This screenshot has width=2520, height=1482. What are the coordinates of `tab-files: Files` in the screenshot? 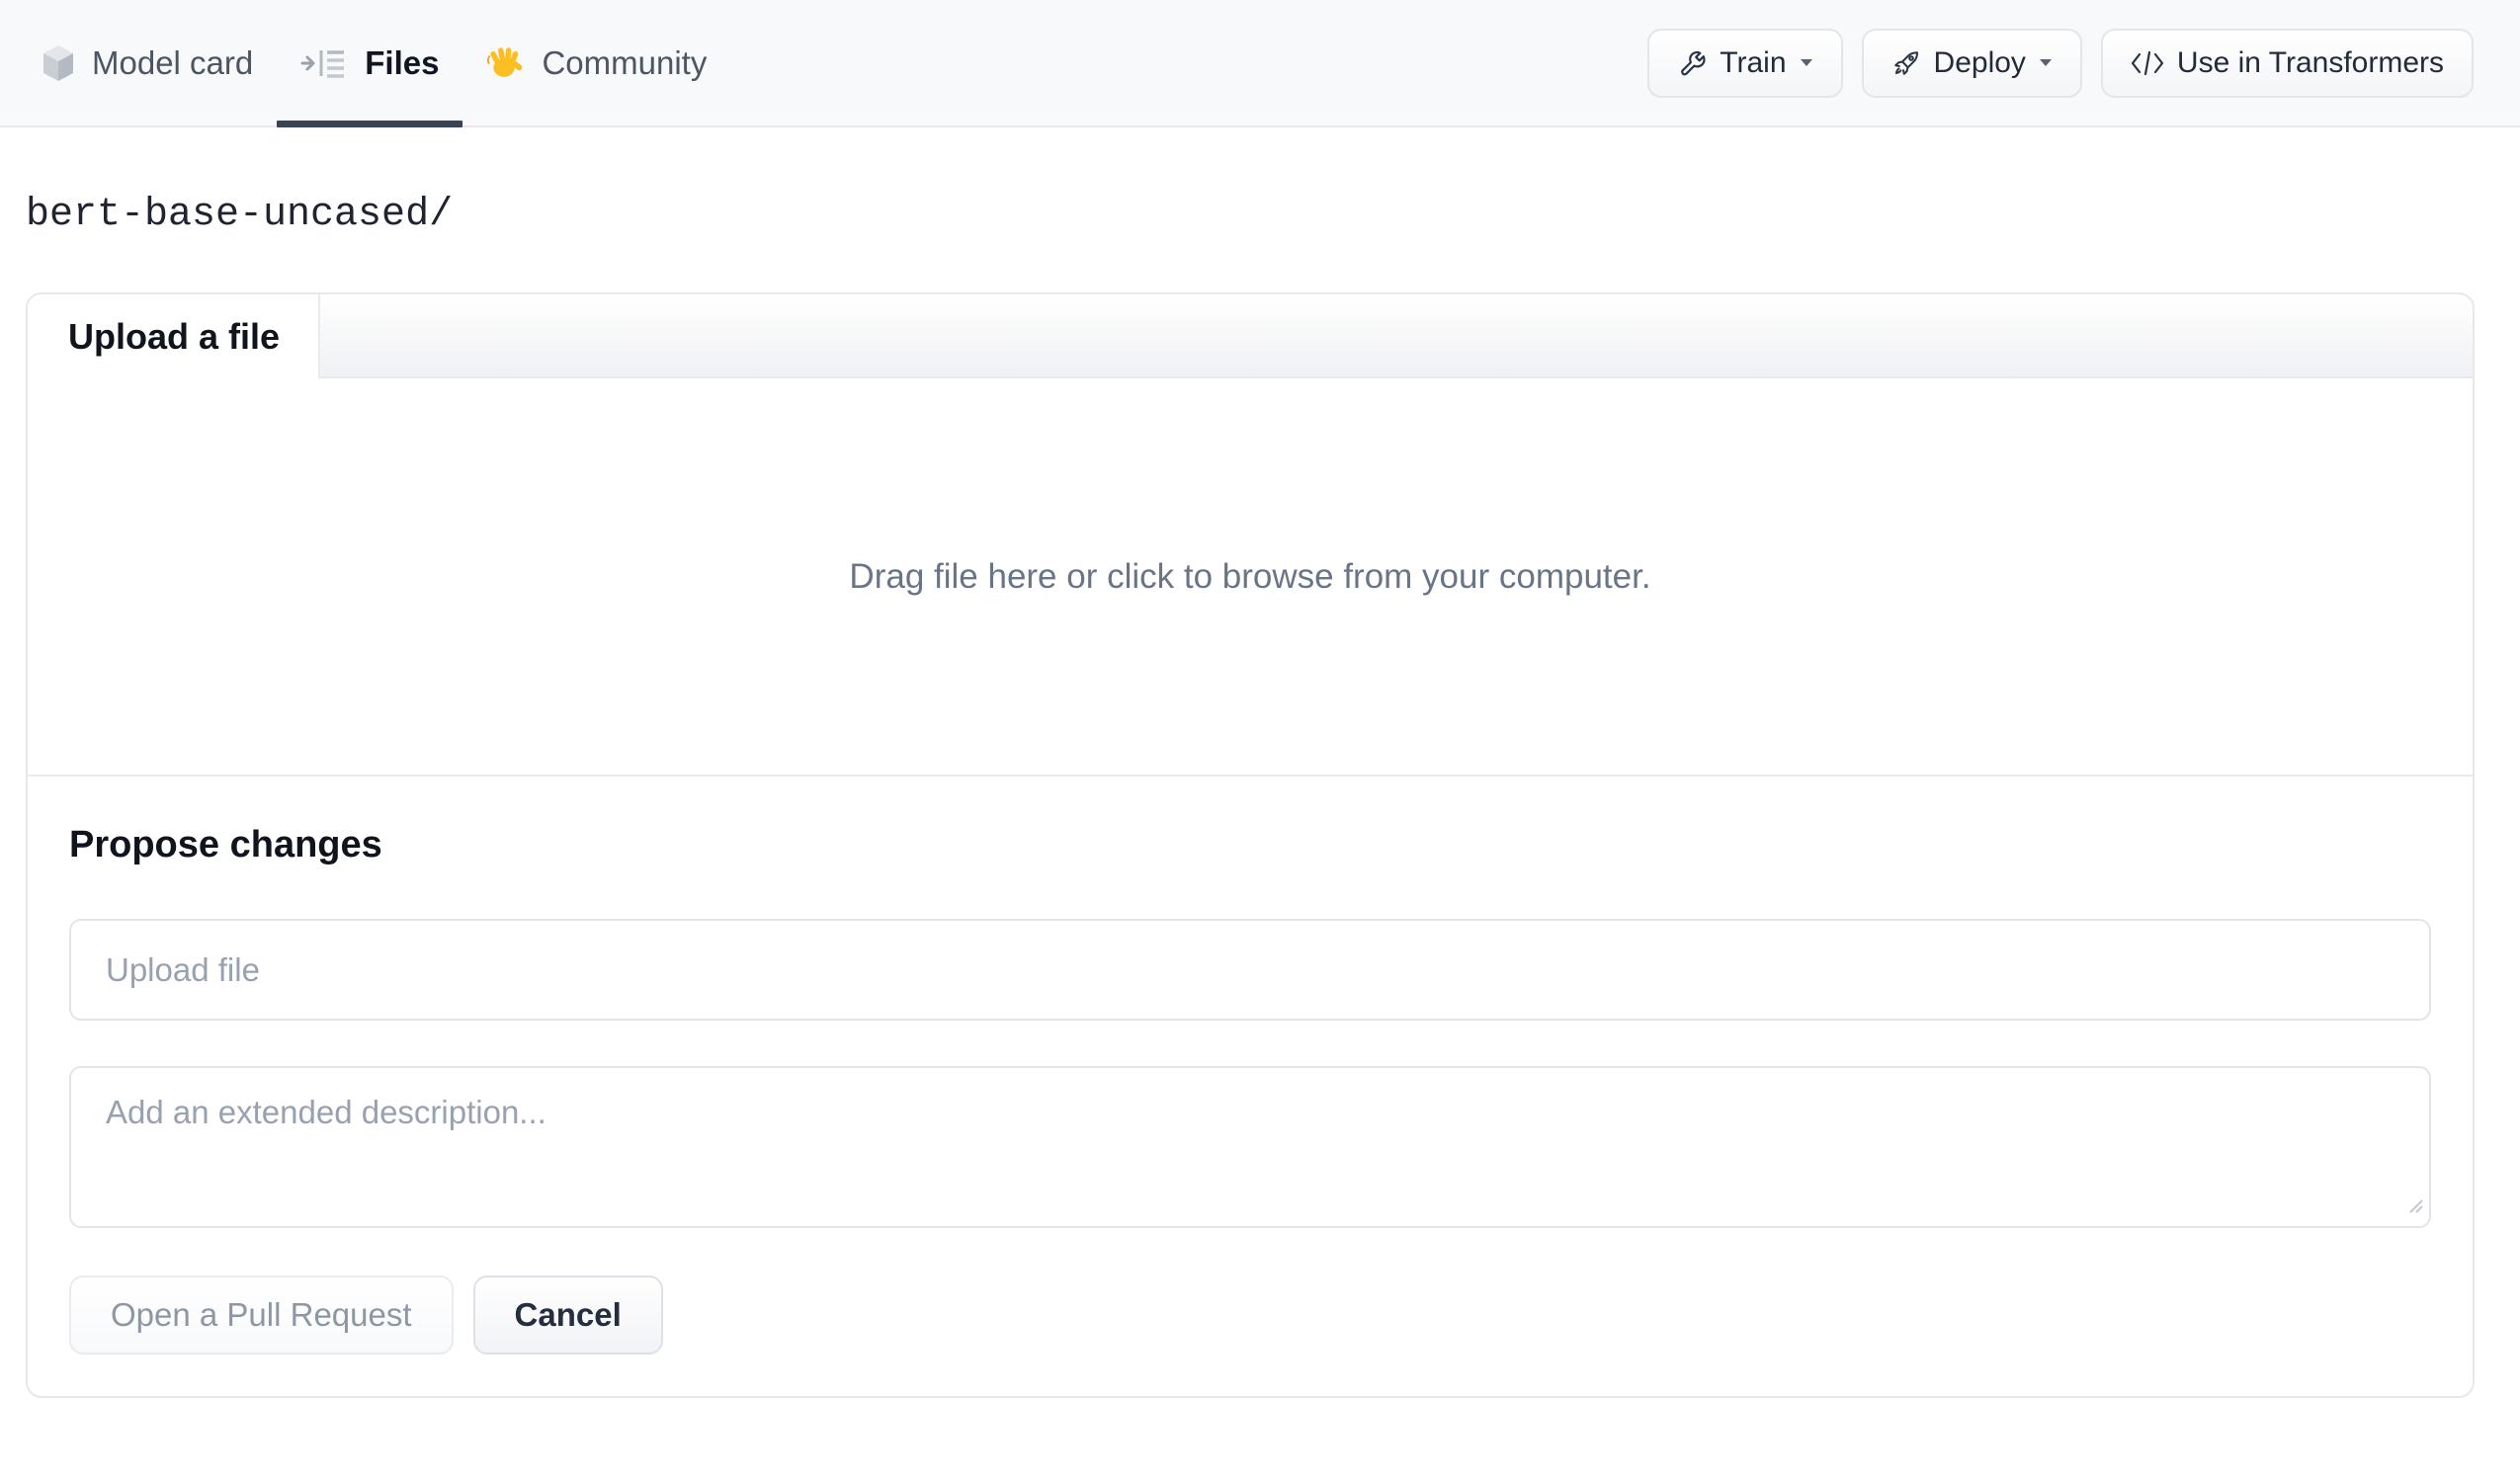 It's located at (370, 63).